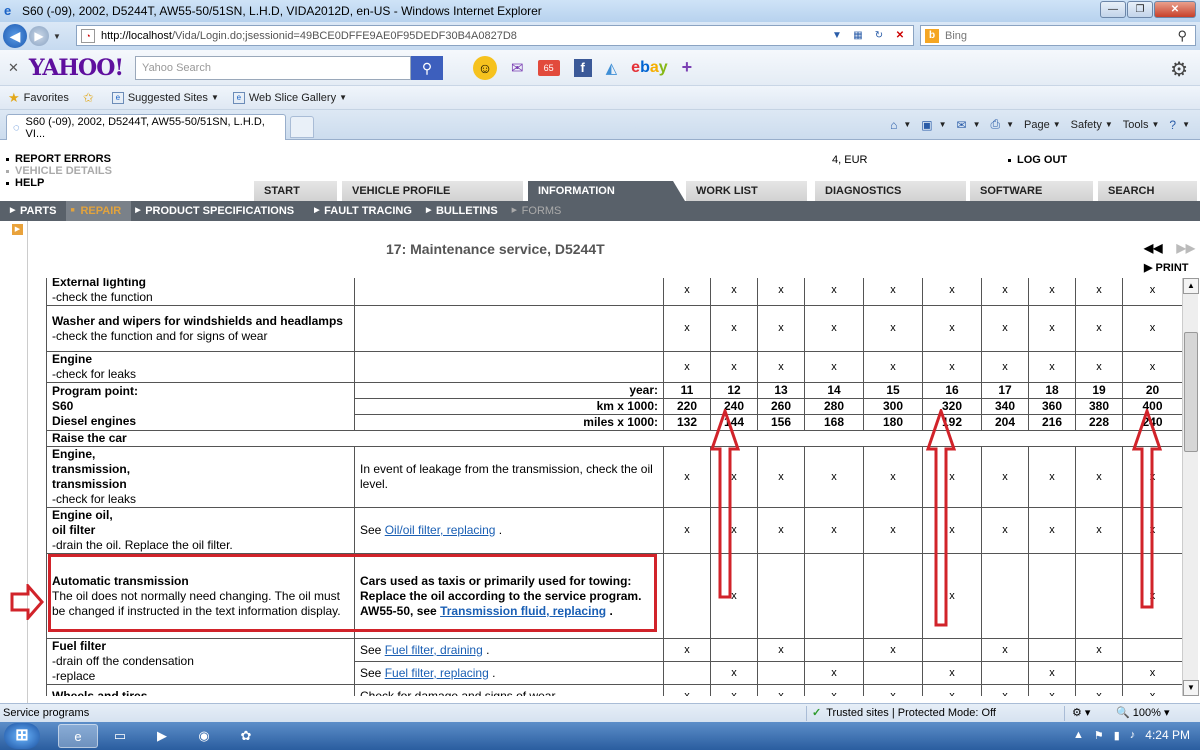 This screenshot has height=750, width=1200. I want to click on table-cell: 12, so click(734, 390).